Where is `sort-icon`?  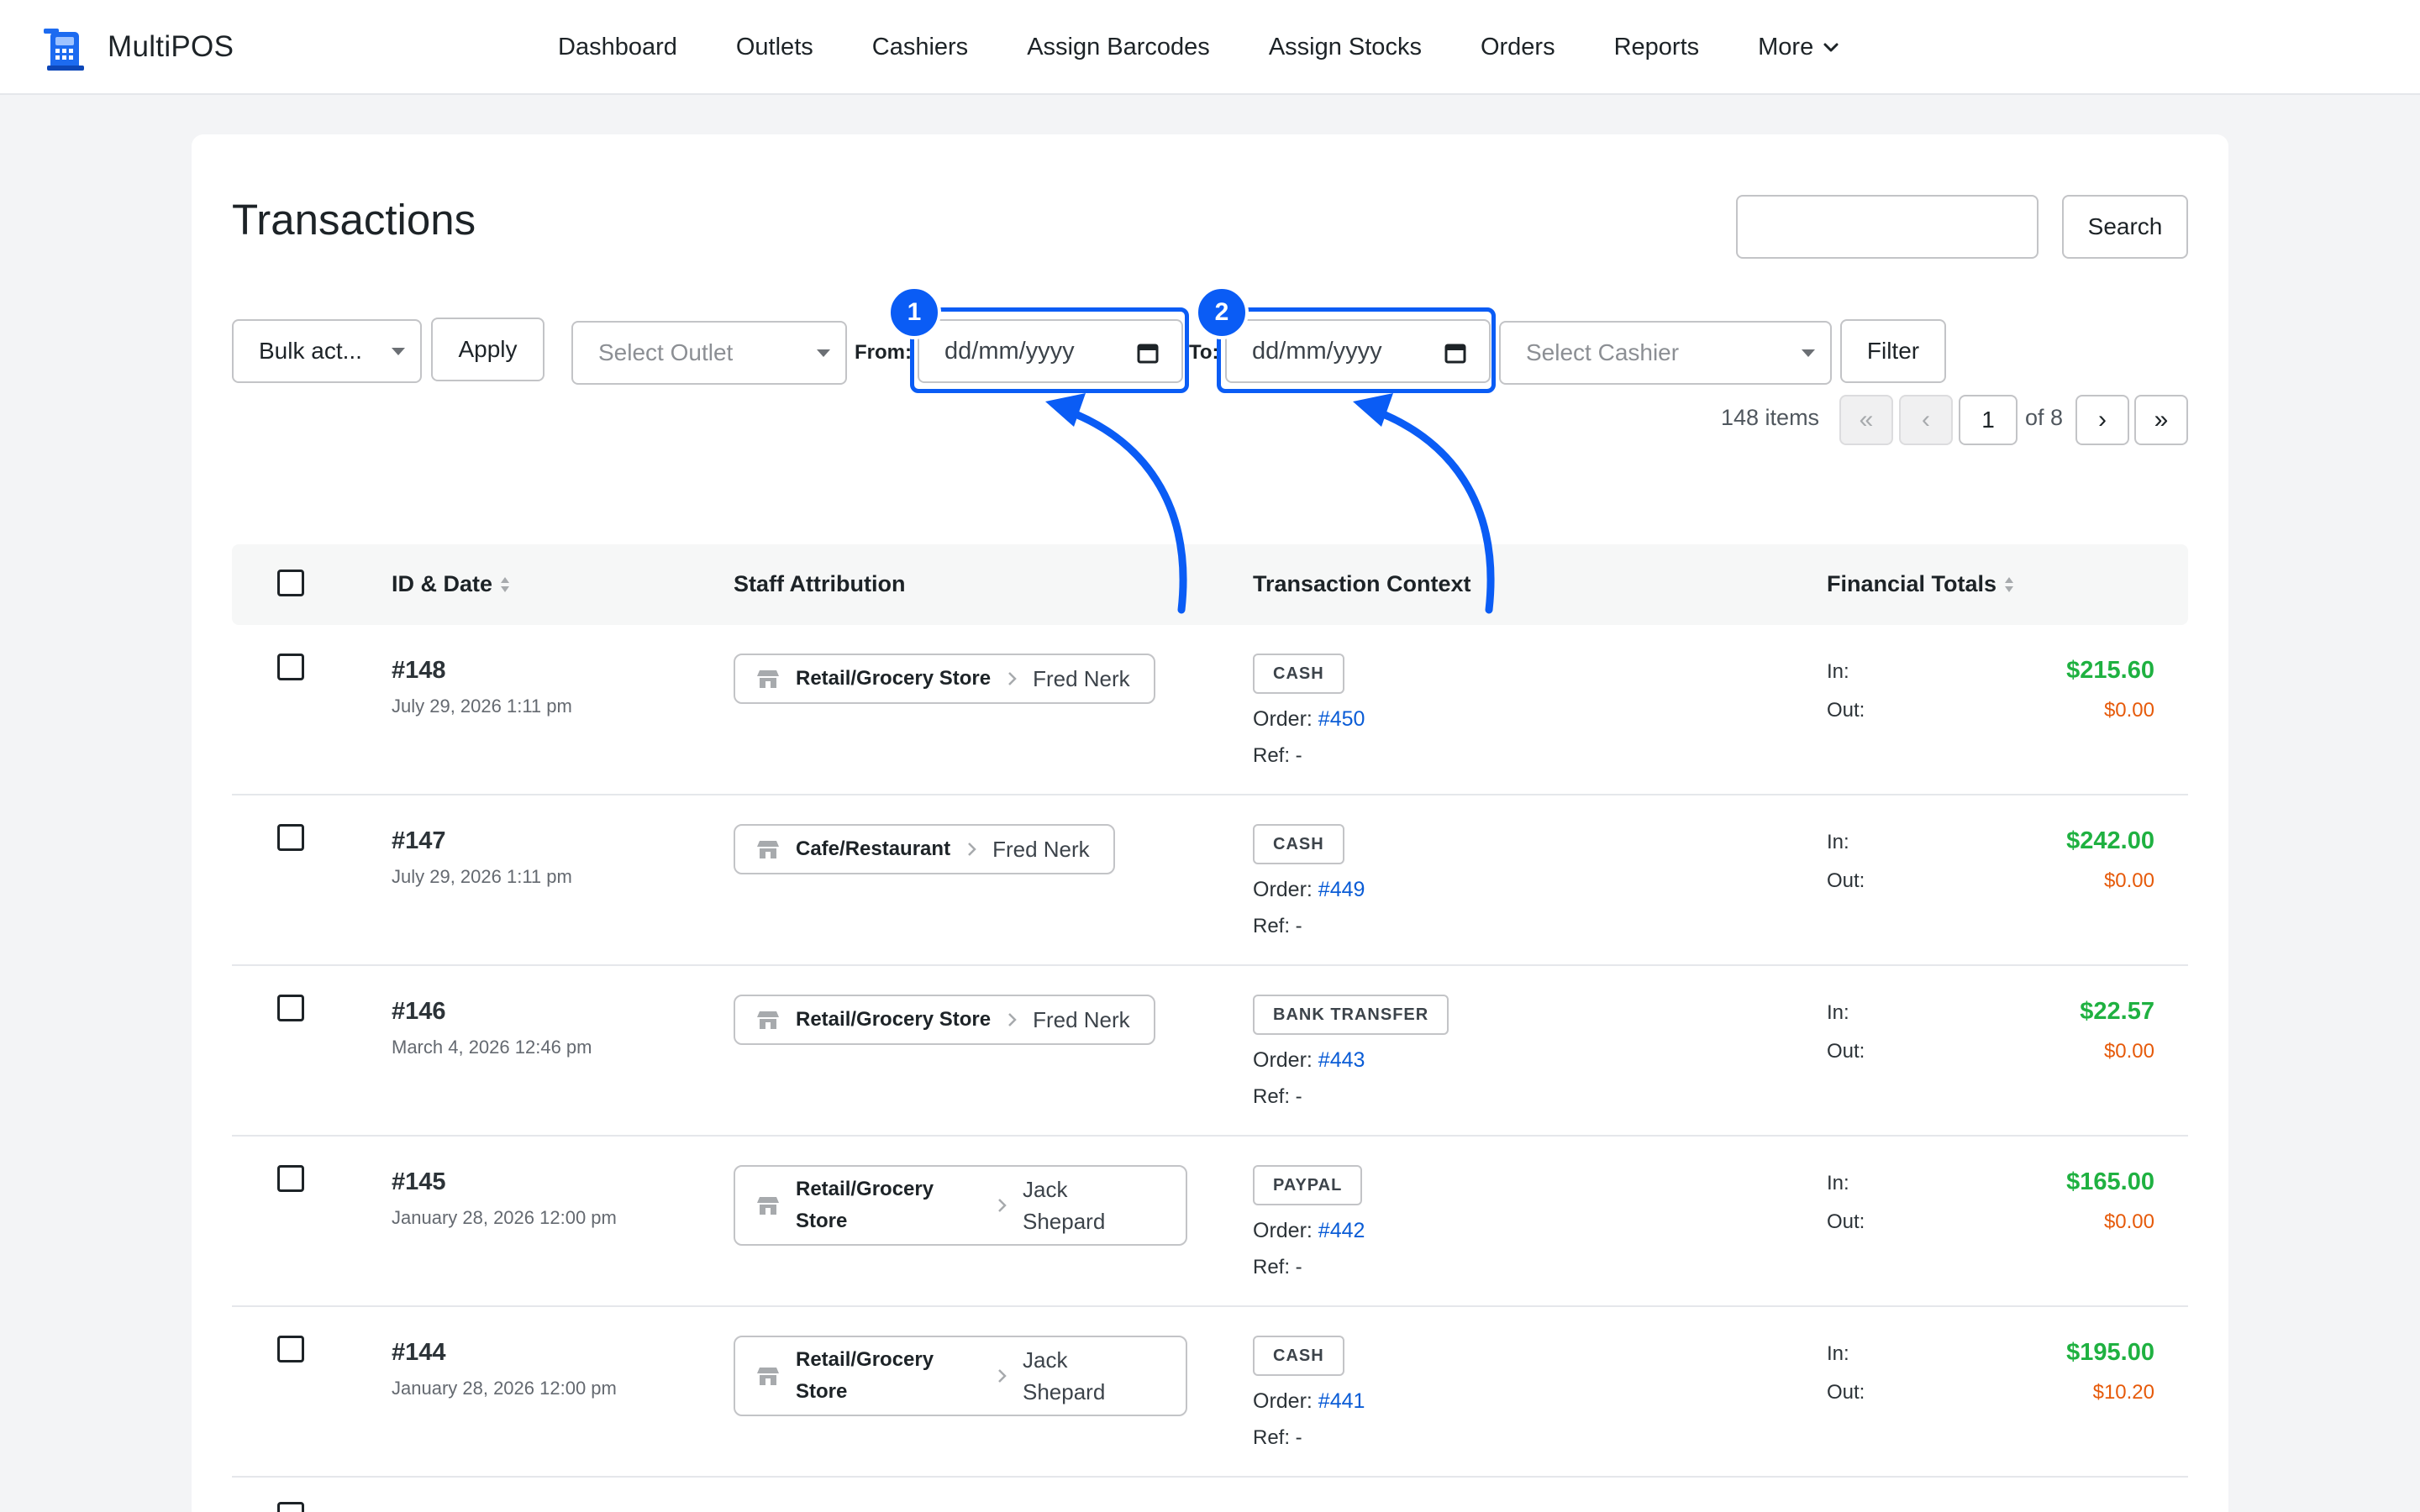 sort-icon is located at coordinates (506, 584).